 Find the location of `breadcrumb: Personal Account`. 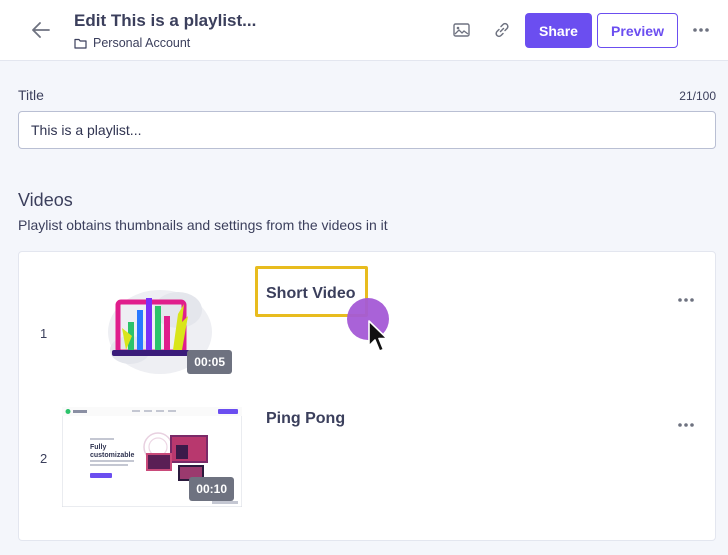

breadcrumb: Personal Account is located at coordinates (132, 43).